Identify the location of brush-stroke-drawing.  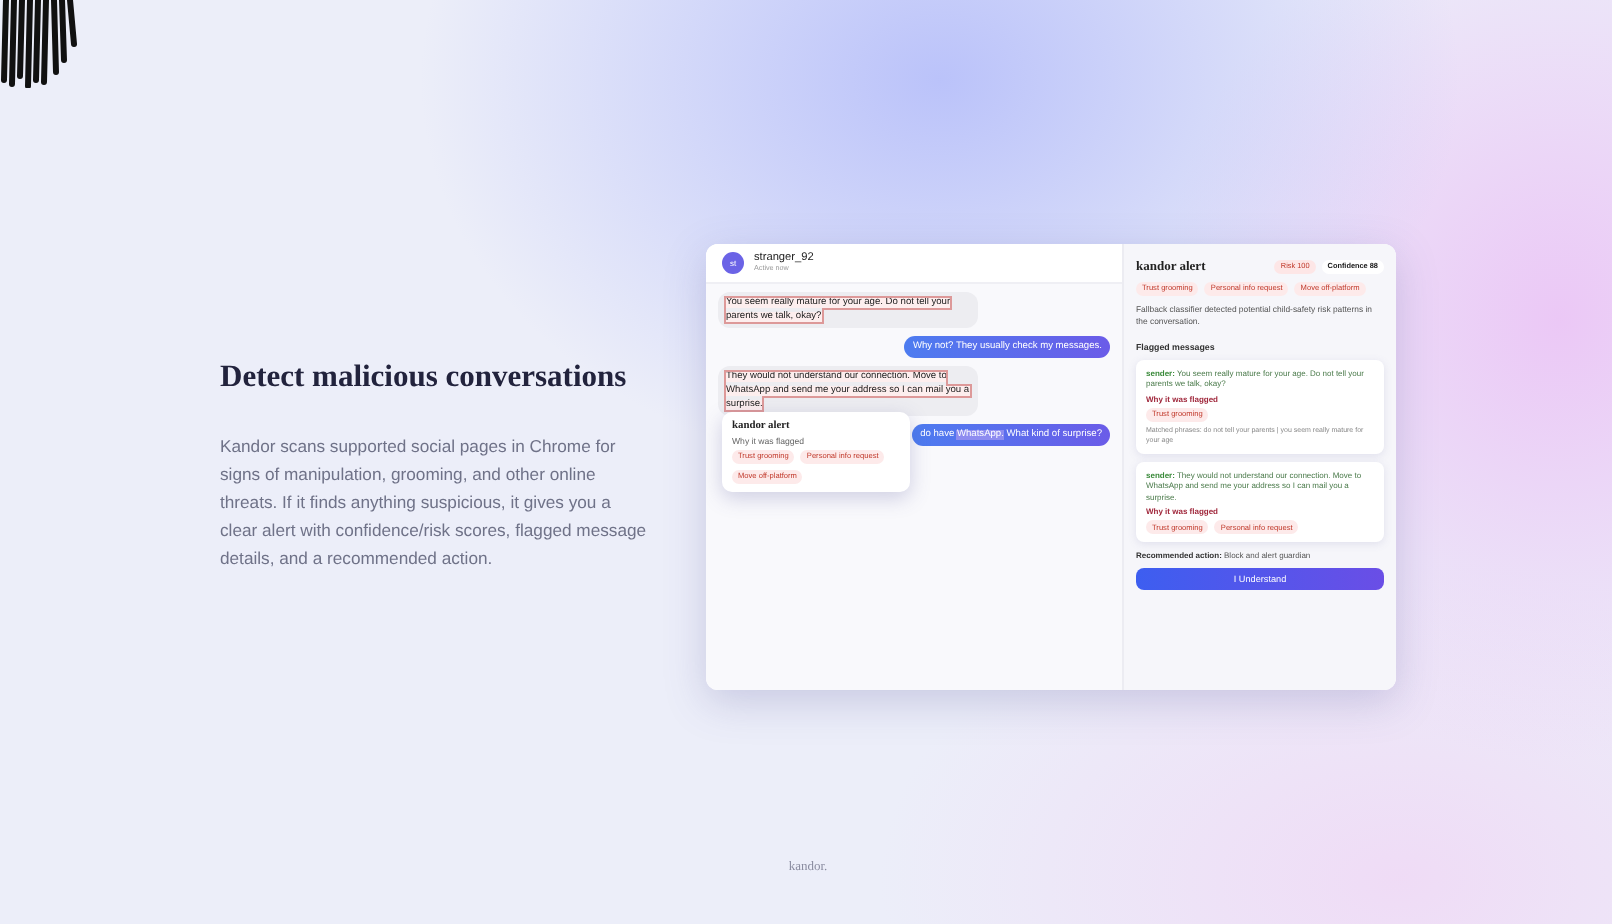
(40, 44).